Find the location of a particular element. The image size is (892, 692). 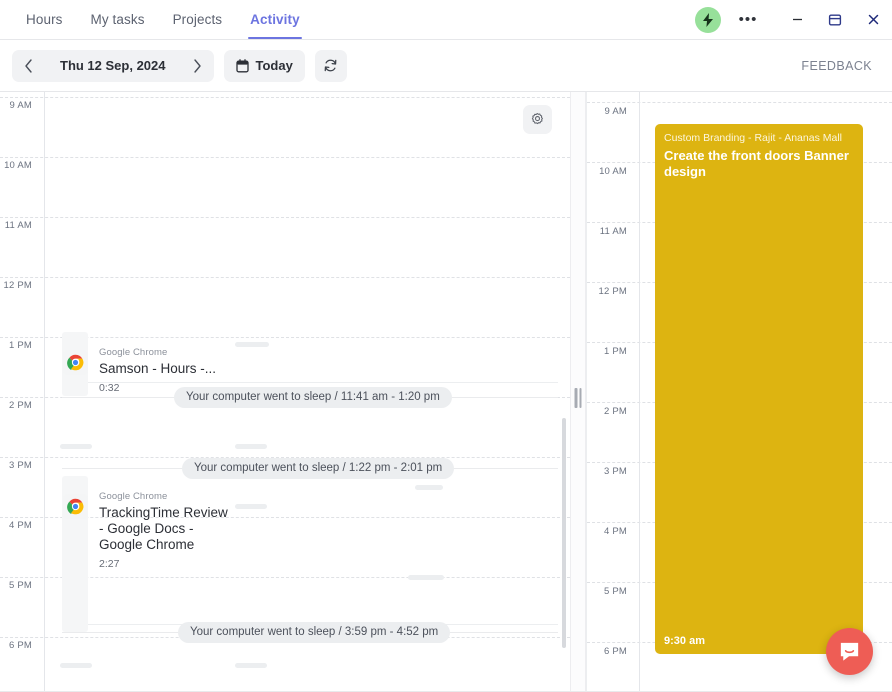

timeline-settings-button is located at coordinates (537, 119).